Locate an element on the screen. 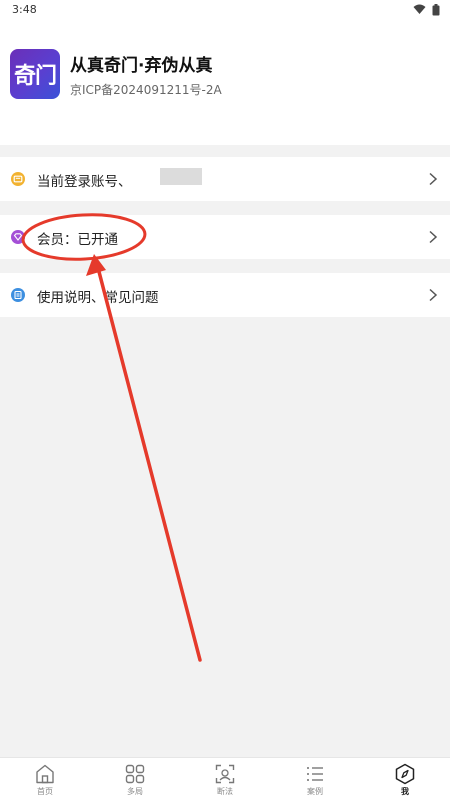  app-icp-number: 京ICP备2024091211号-2A is located at coordinates (146, 90).